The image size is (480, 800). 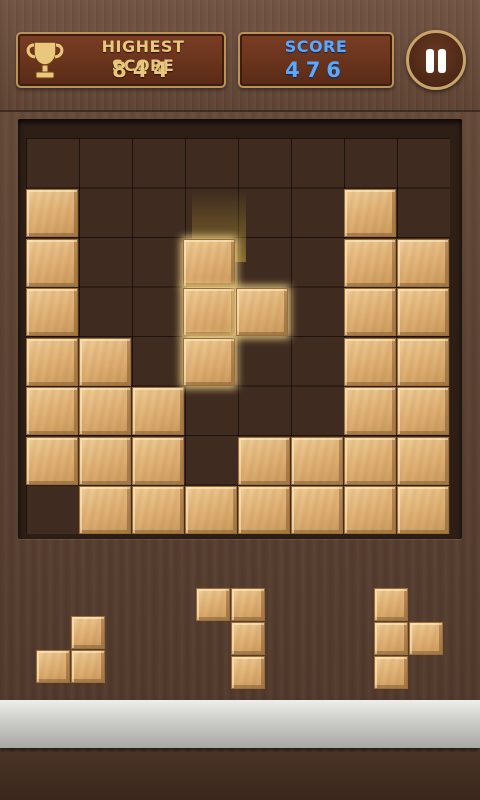 I want to click on shelf, so click(x=240, y=724).